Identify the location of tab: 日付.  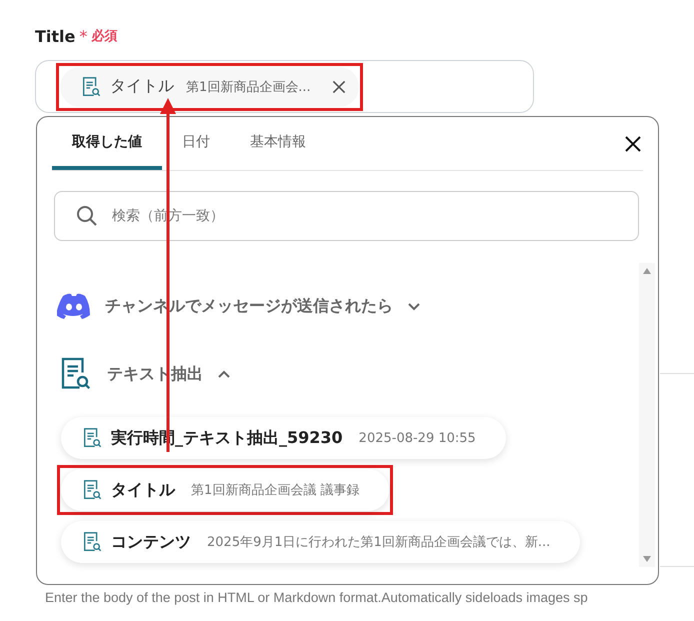
(196, 143).